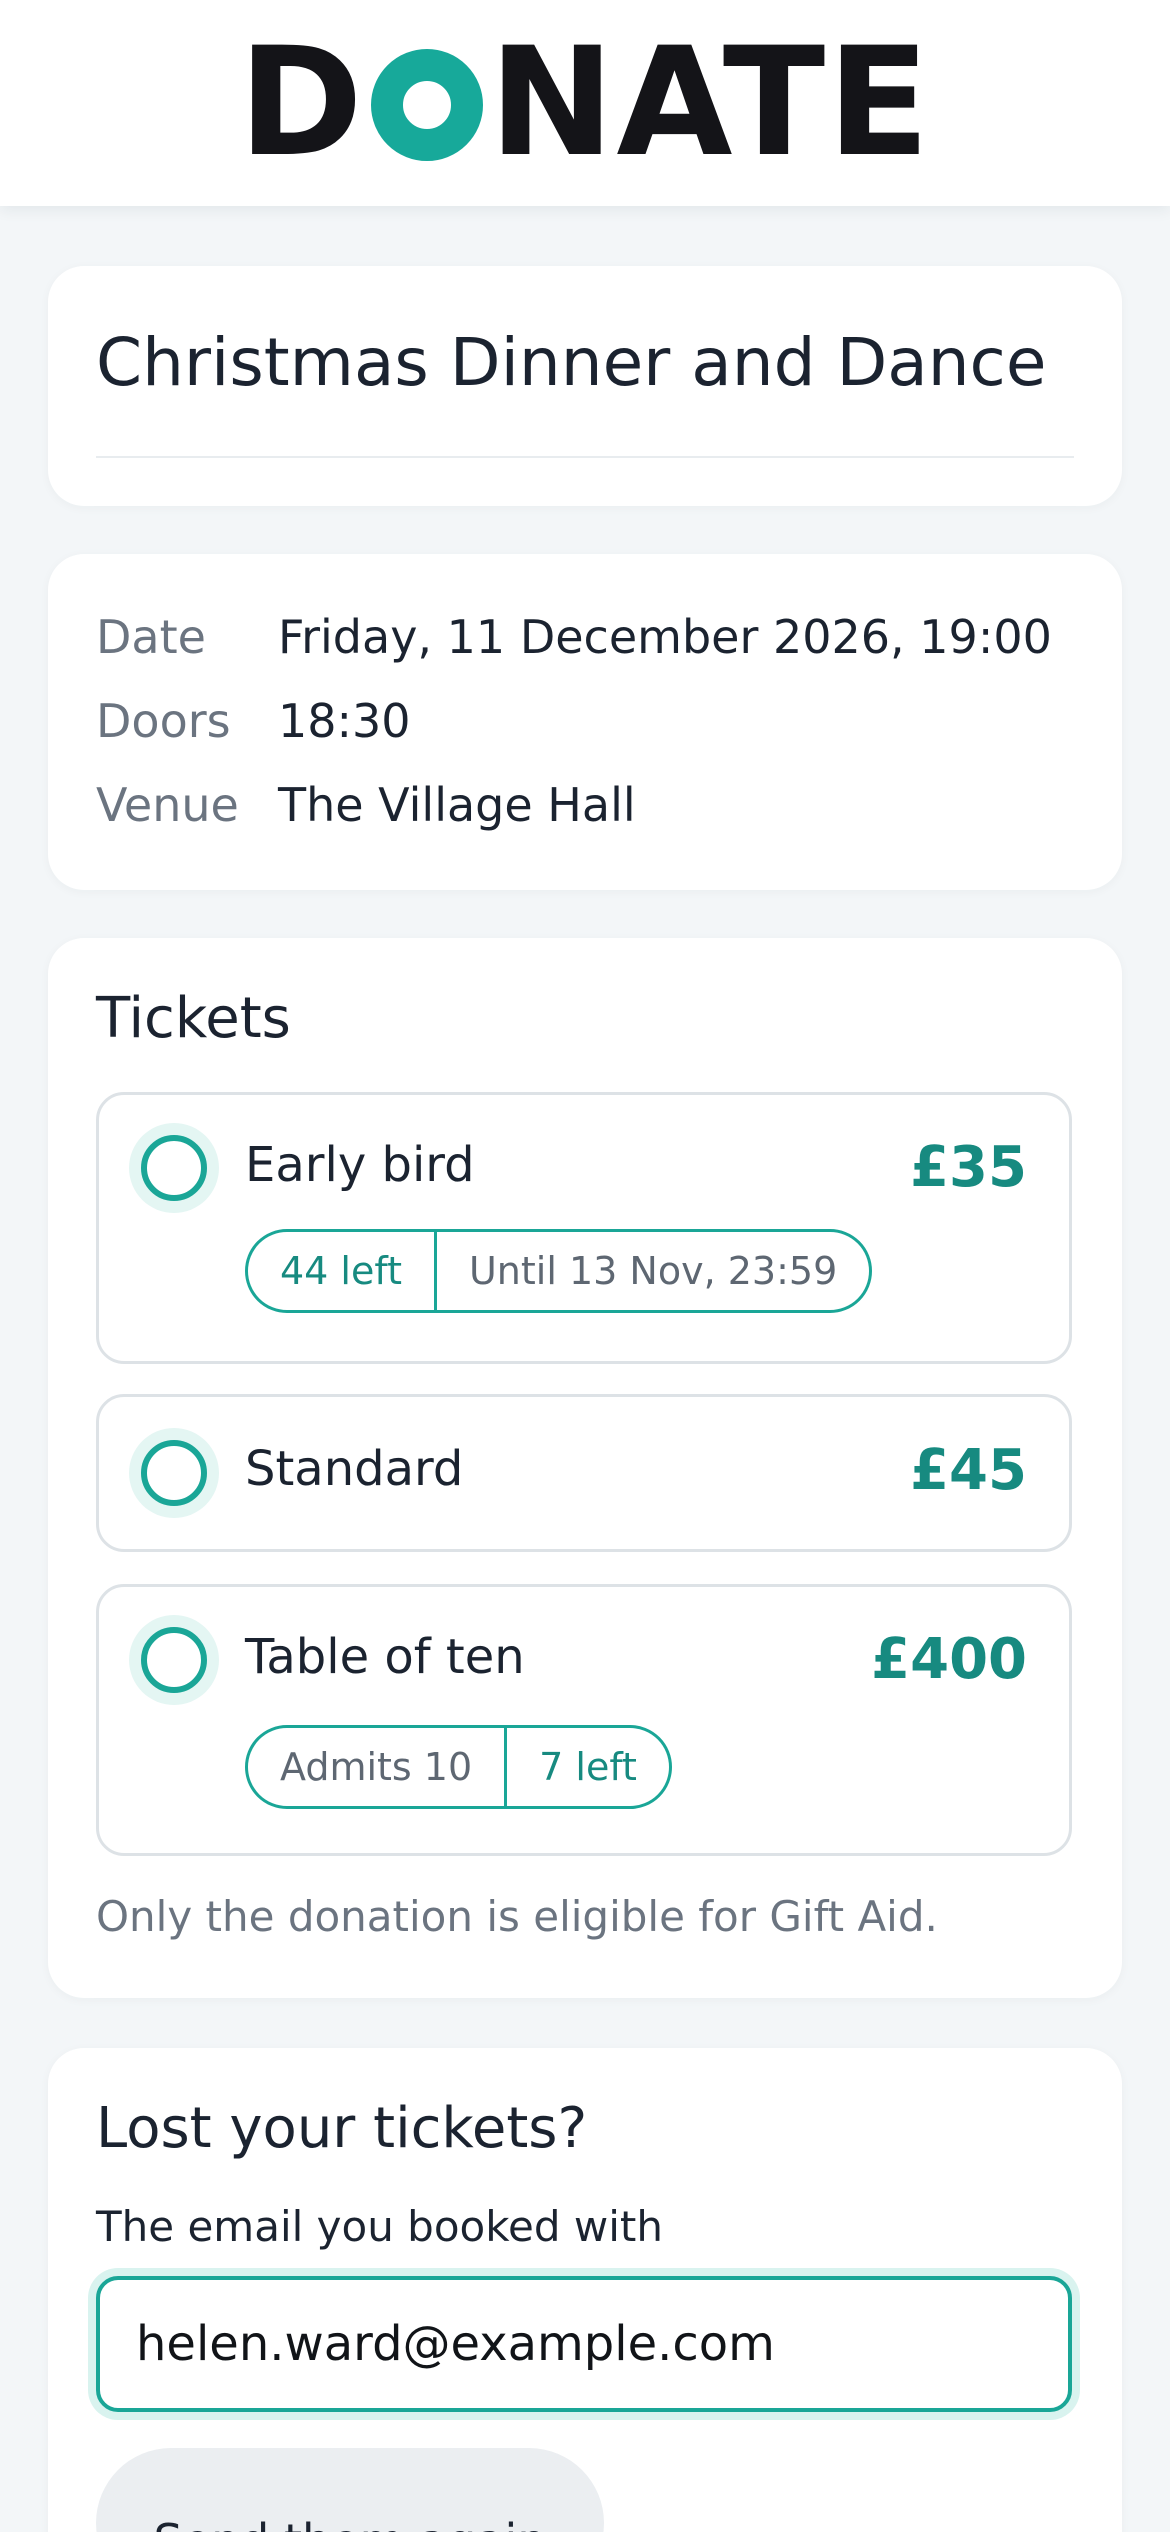  I want to click on email-field-label: The email you booked with, so click(379, 2226).